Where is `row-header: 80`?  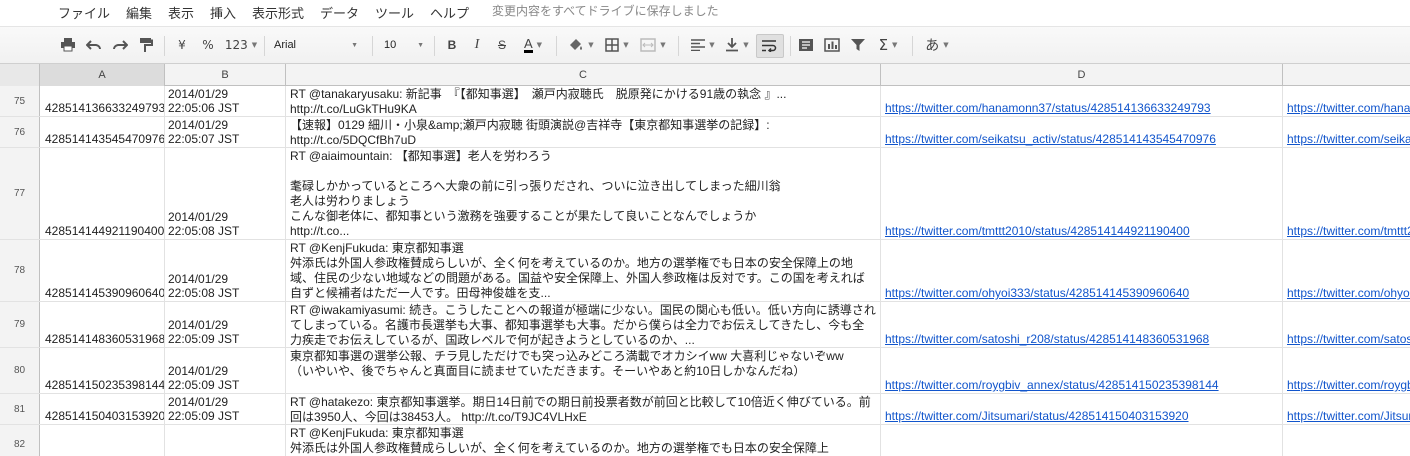
row-header: 80 is located at coordinates (20, 370).